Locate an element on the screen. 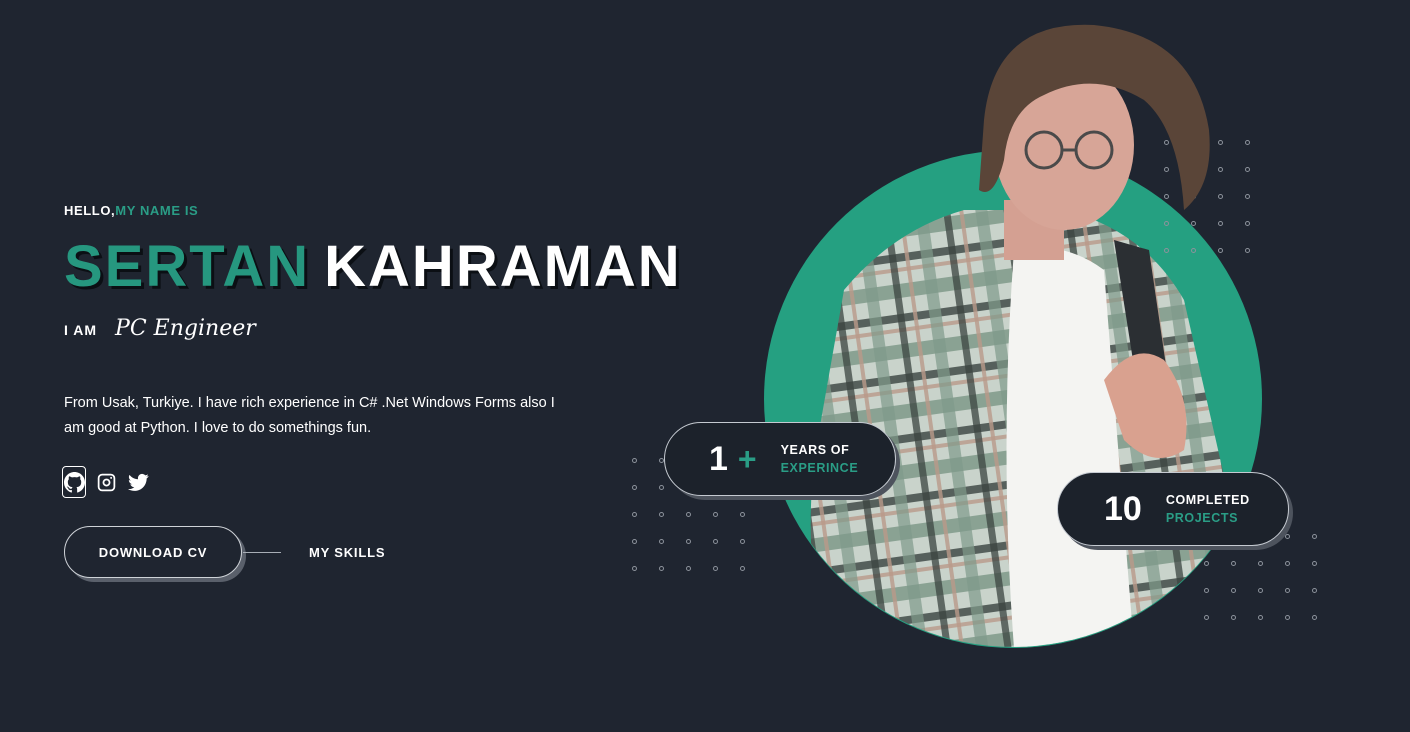 This screenshot has width=1410, height=732. twitter-link is located at coordinates (138, 482).